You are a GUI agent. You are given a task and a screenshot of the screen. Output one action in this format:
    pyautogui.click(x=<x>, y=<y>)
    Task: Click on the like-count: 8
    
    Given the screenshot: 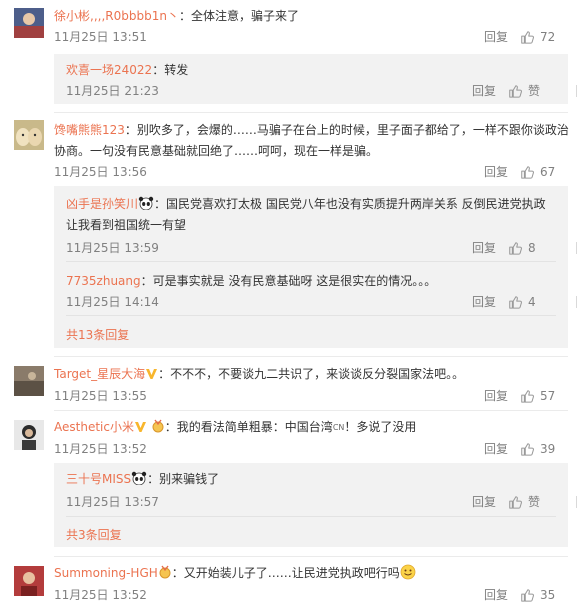 What is the action you would take?
    pyautogui.click(x=532, y=248)
    